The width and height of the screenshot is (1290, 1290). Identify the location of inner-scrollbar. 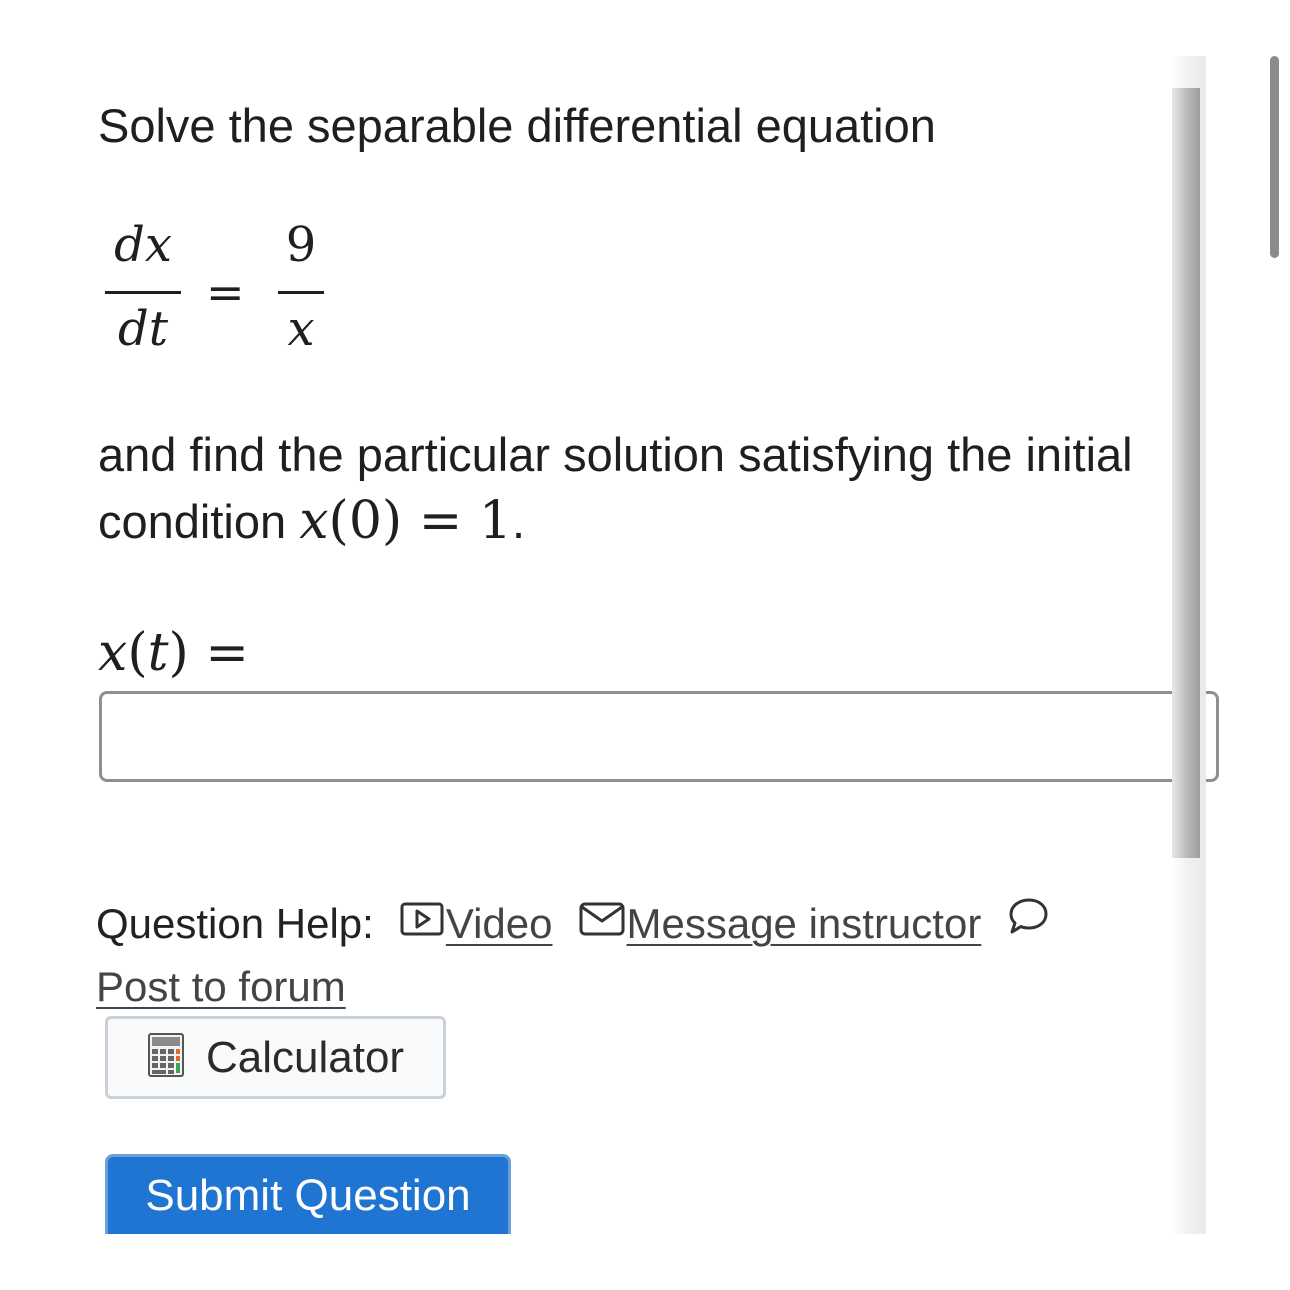
(1186, 473).